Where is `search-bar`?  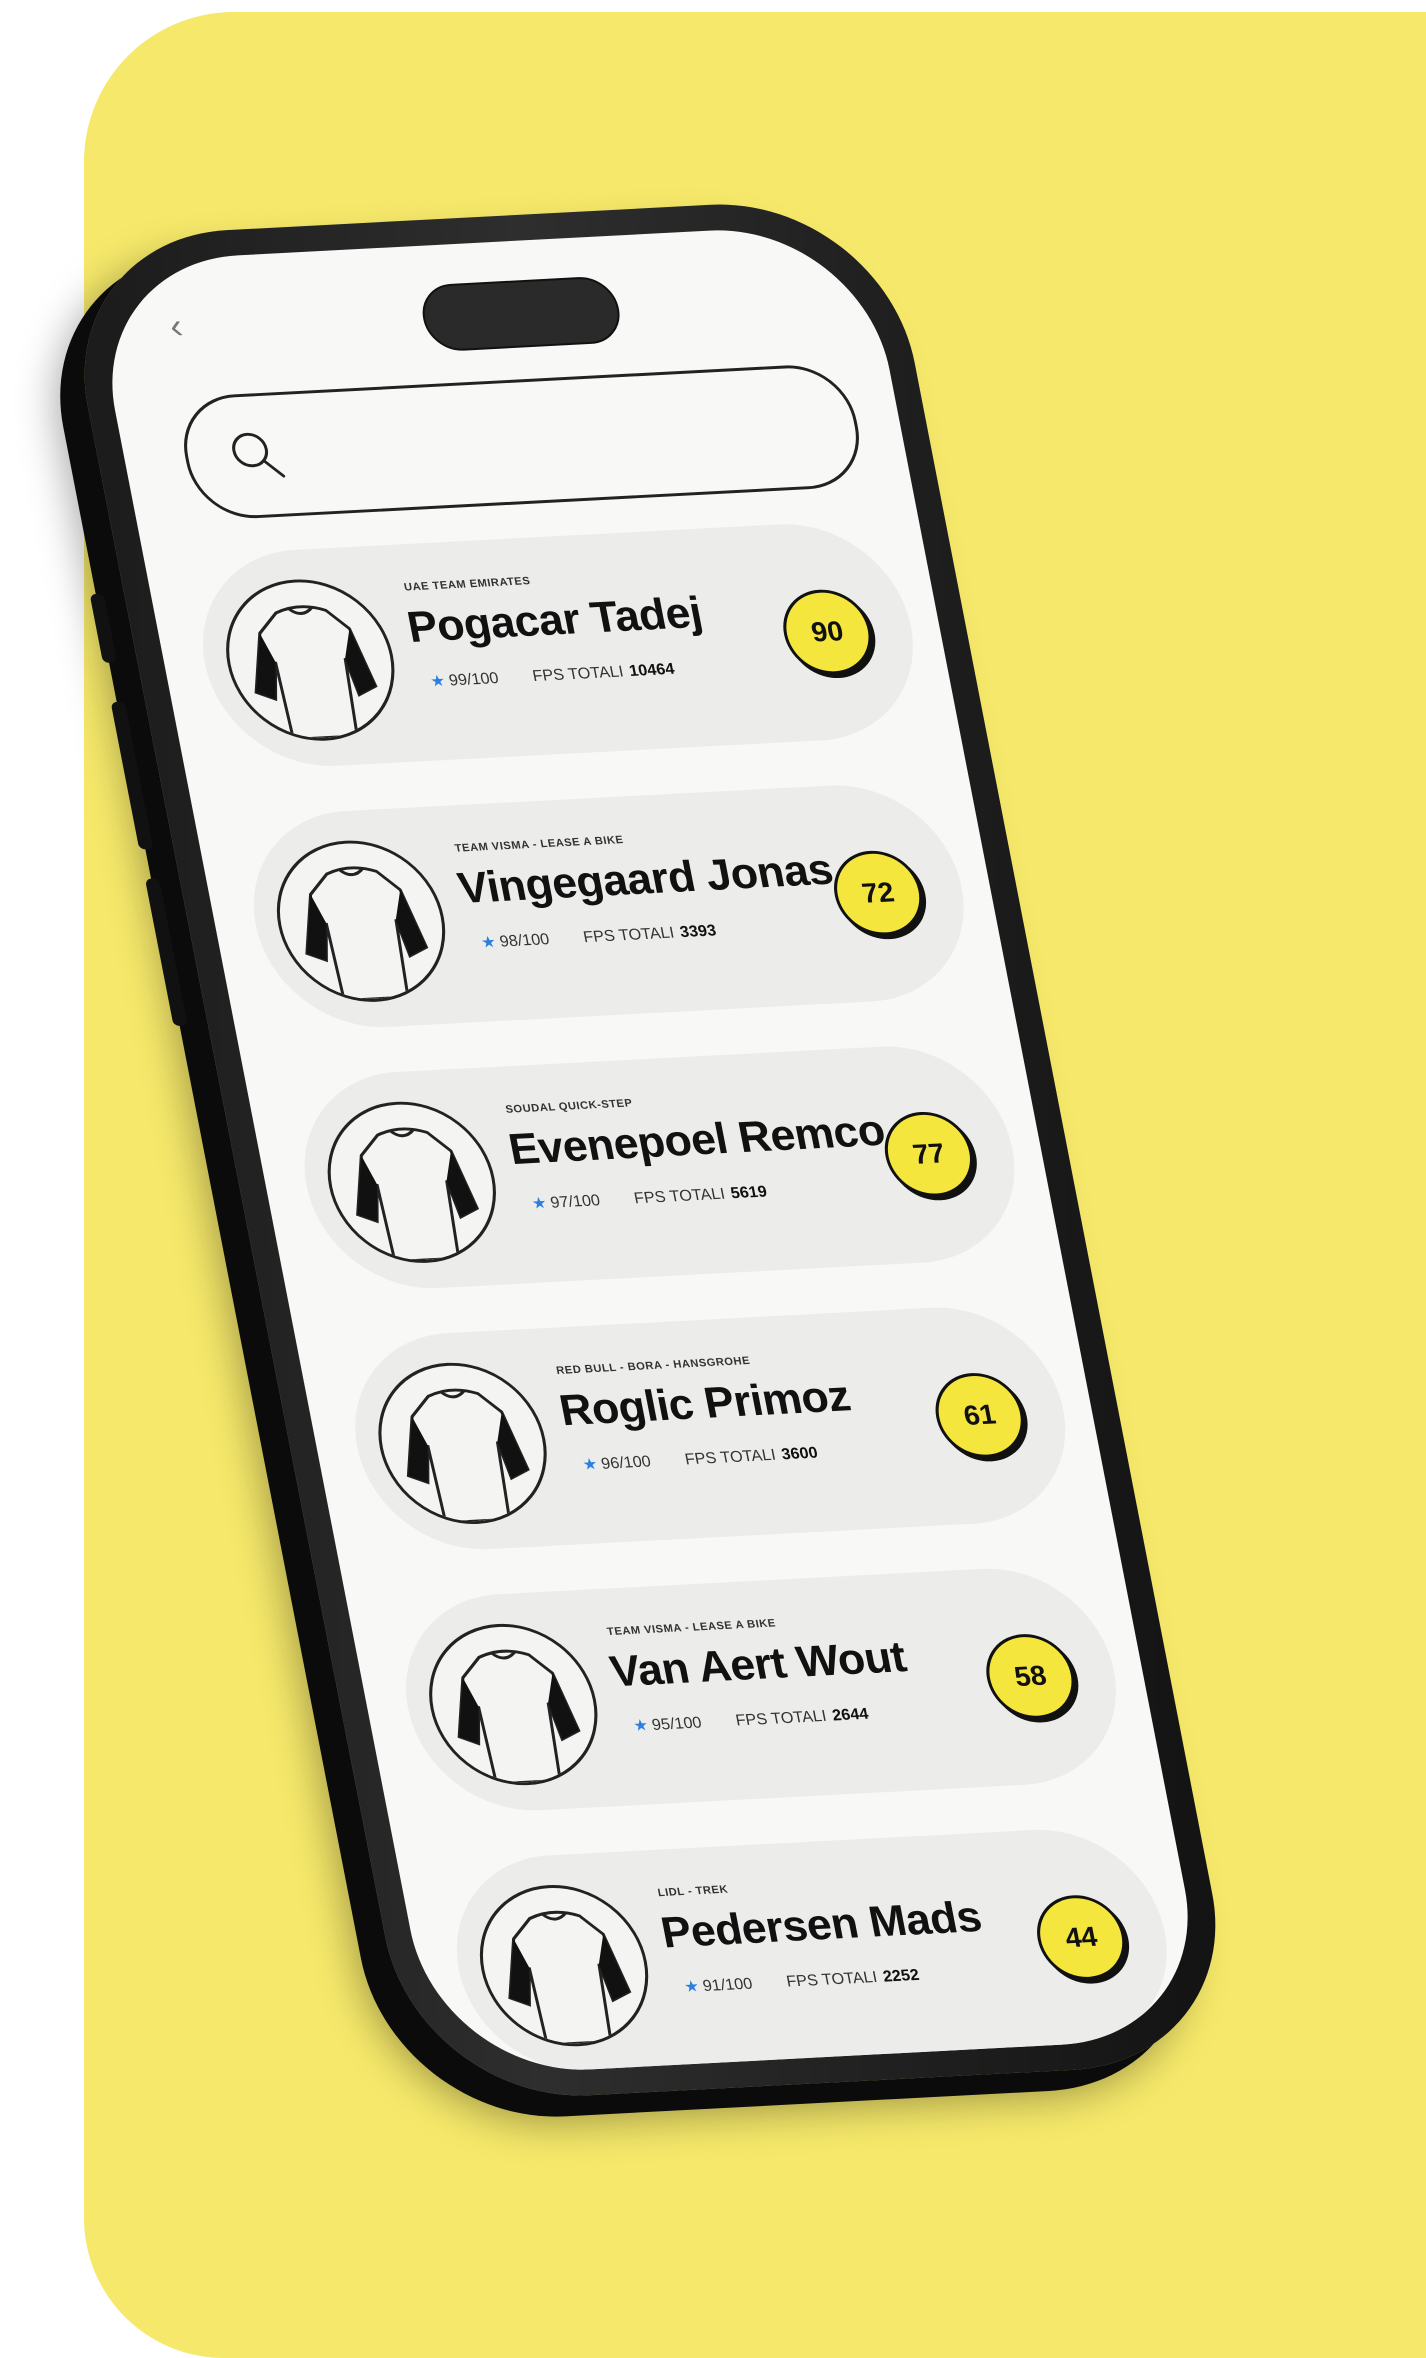 search-bar is located at coordinates (521, 442).